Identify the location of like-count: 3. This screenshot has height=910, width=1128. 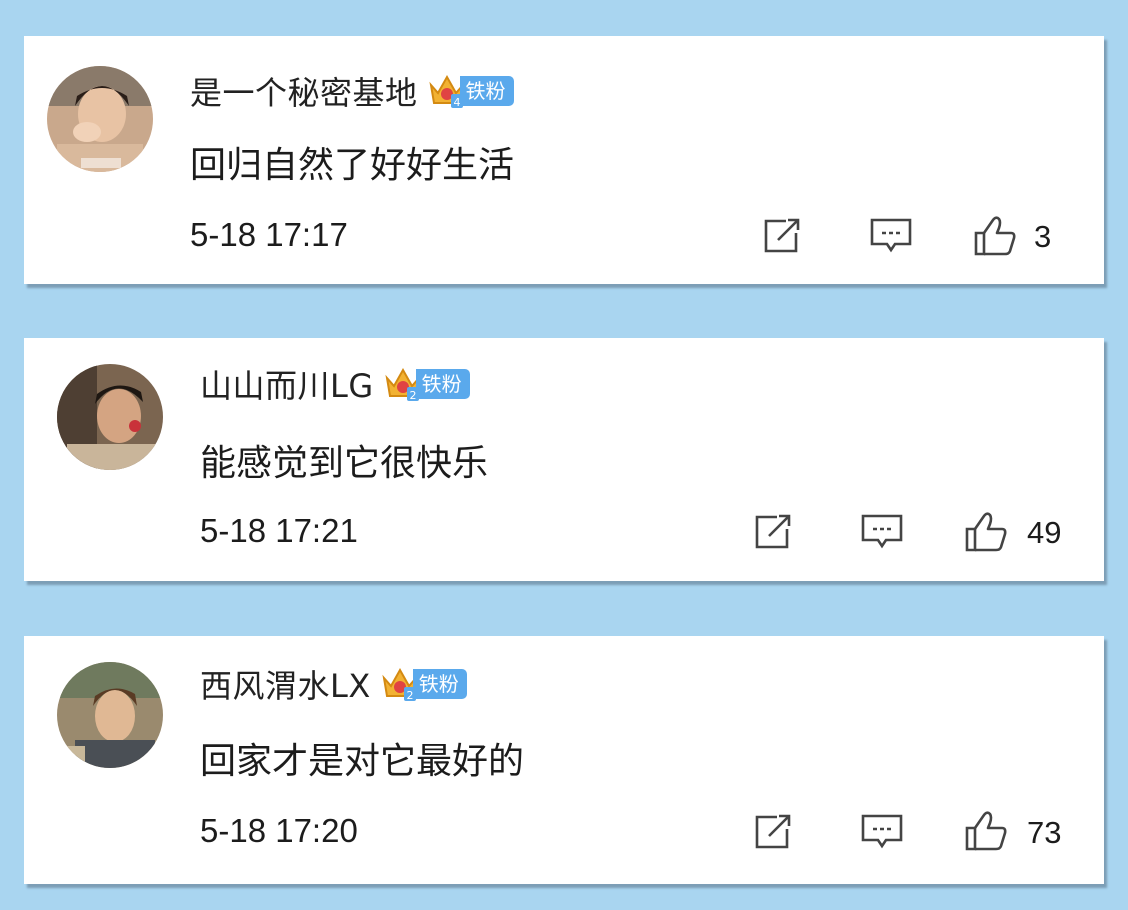
(1043, 236).